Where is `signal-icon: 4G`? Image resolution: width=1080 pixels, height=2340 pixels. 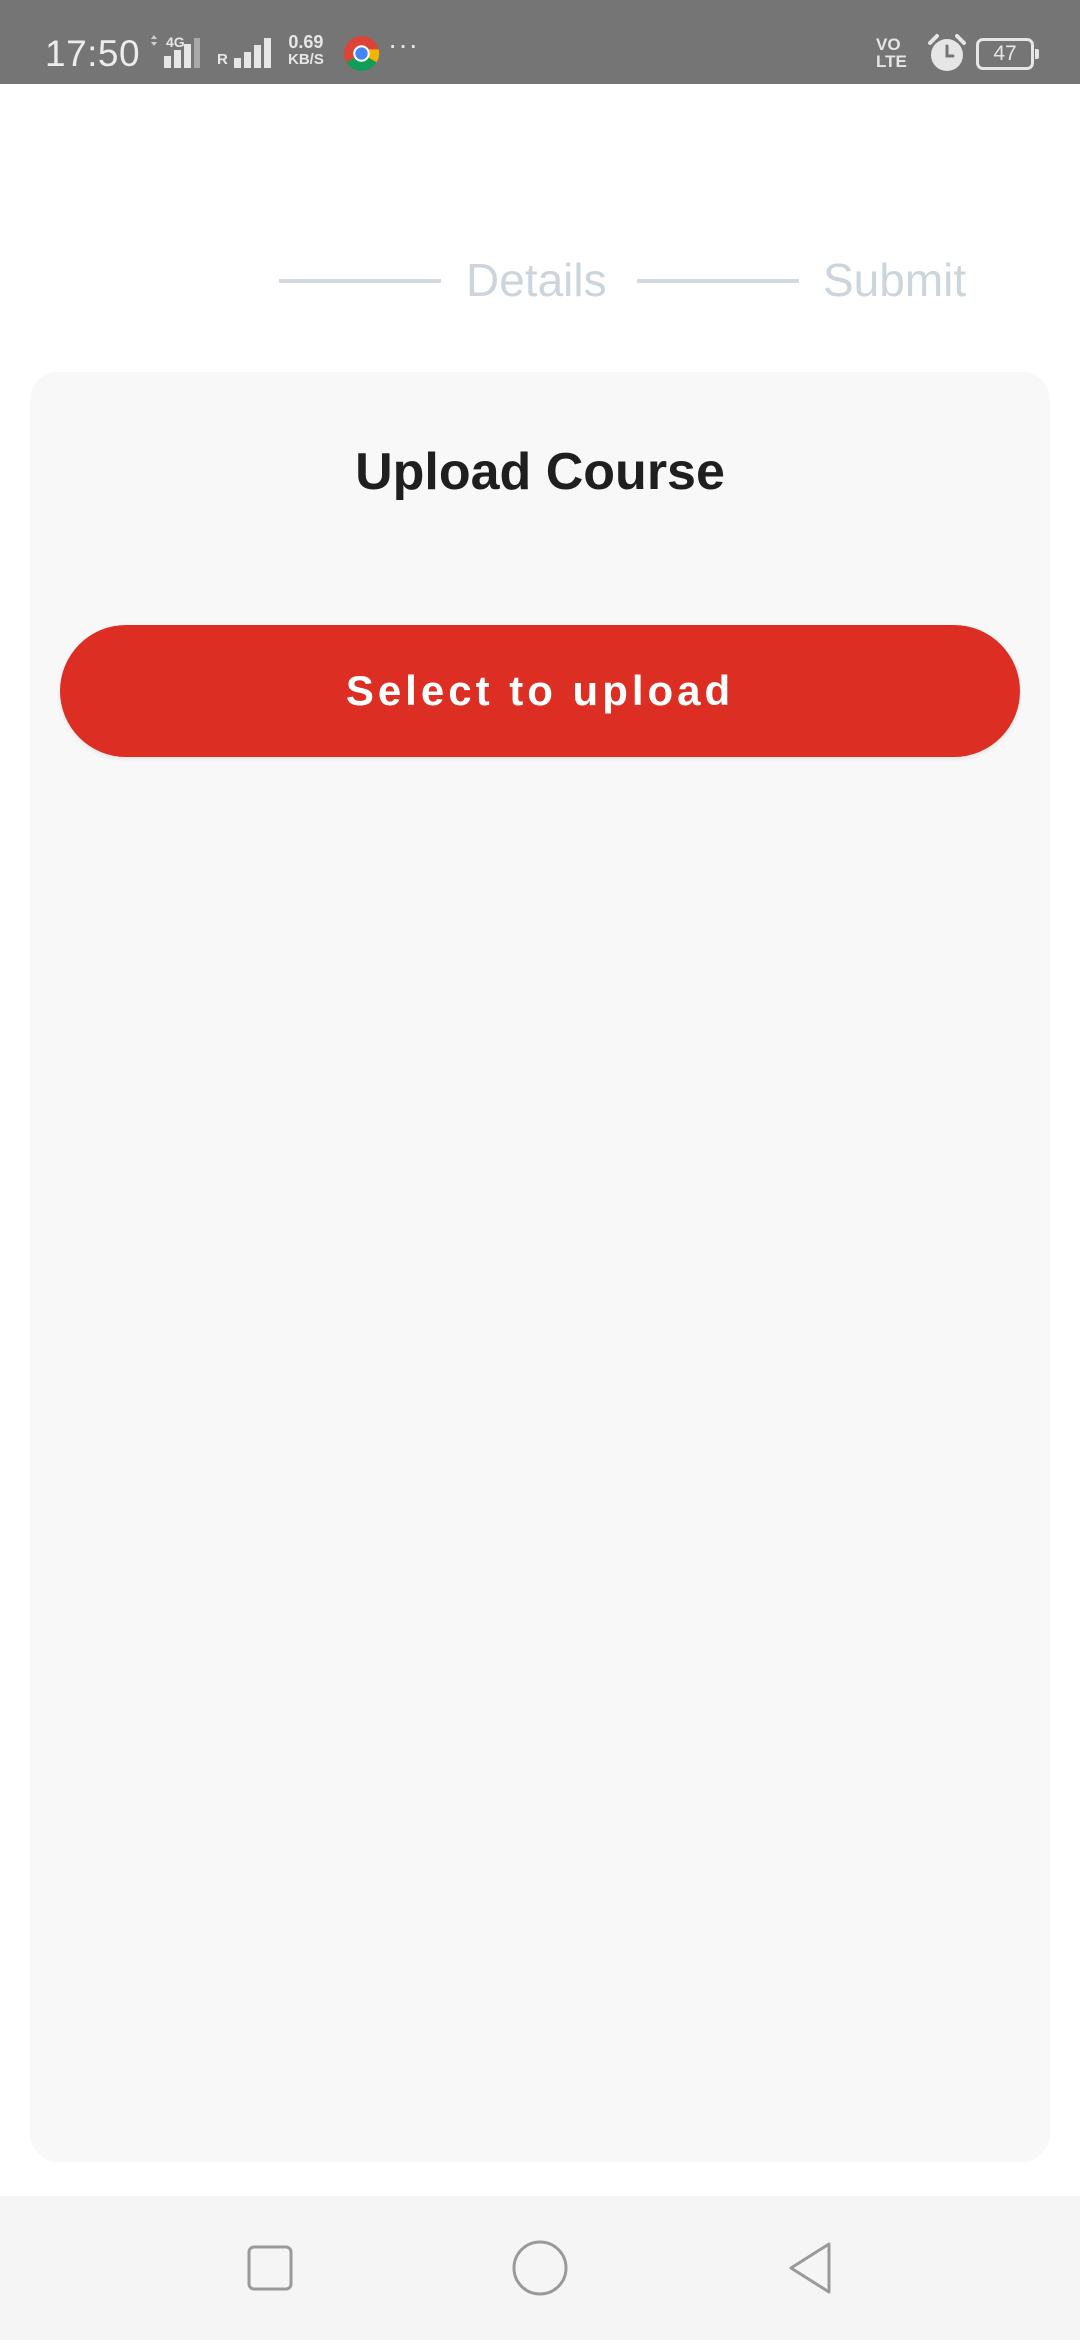
signal-icon: 4G is located at coordinates (178, 52).